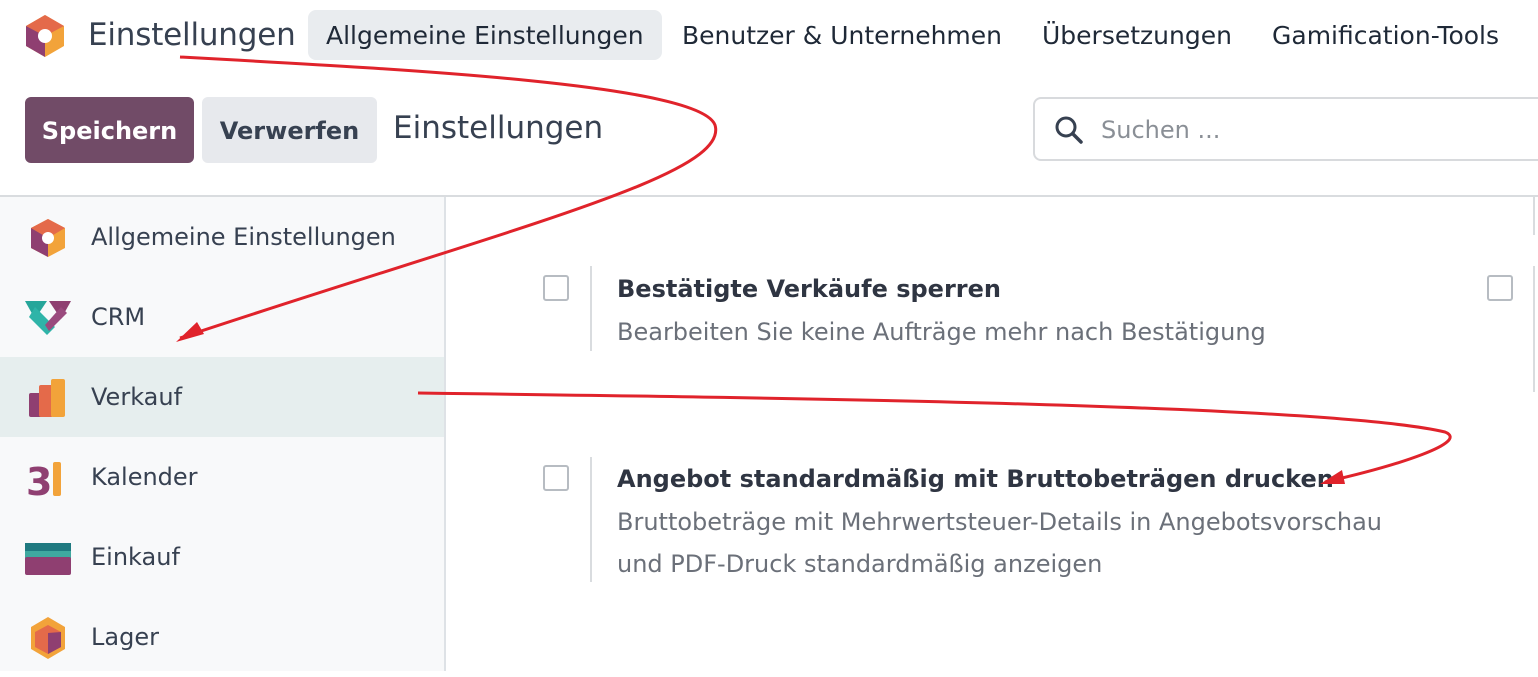 Image resolution: width=1538 pixels, height=677 pixels. What do you see at coordinates (222, 477) in the screenshot?
I see `sidebar-item-calendar: 3 Kalender` at bounding box center [222, 477].